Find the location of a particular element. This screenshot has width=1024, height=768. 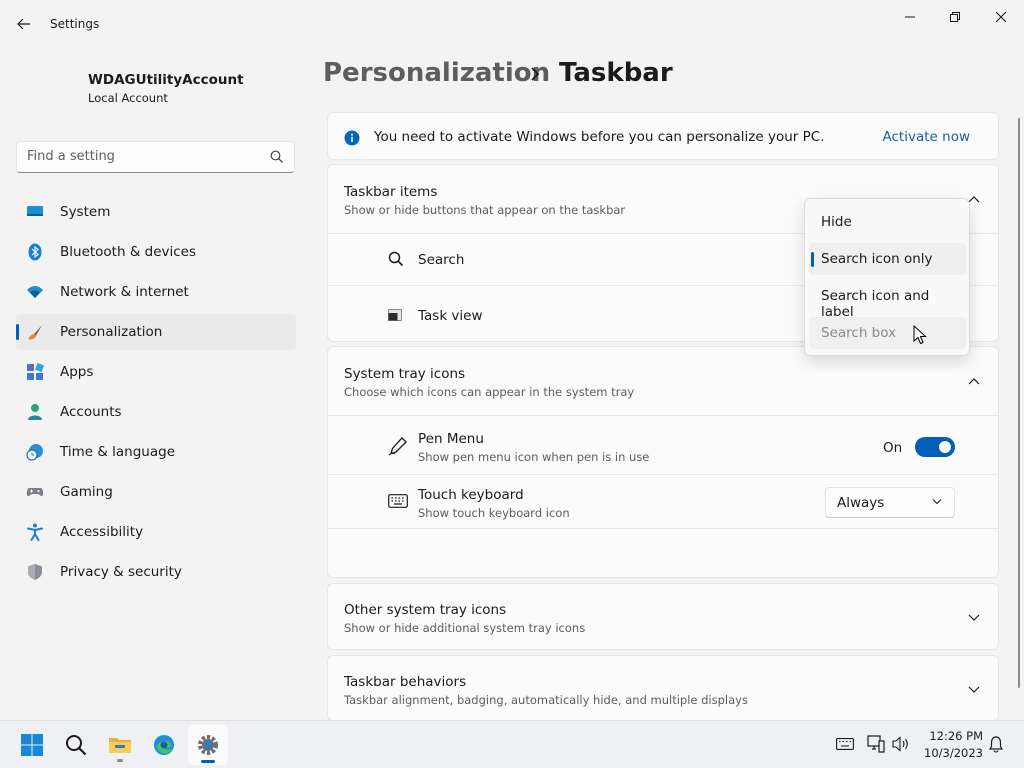

account-type: Local Account is located at coordinates (128, 98).